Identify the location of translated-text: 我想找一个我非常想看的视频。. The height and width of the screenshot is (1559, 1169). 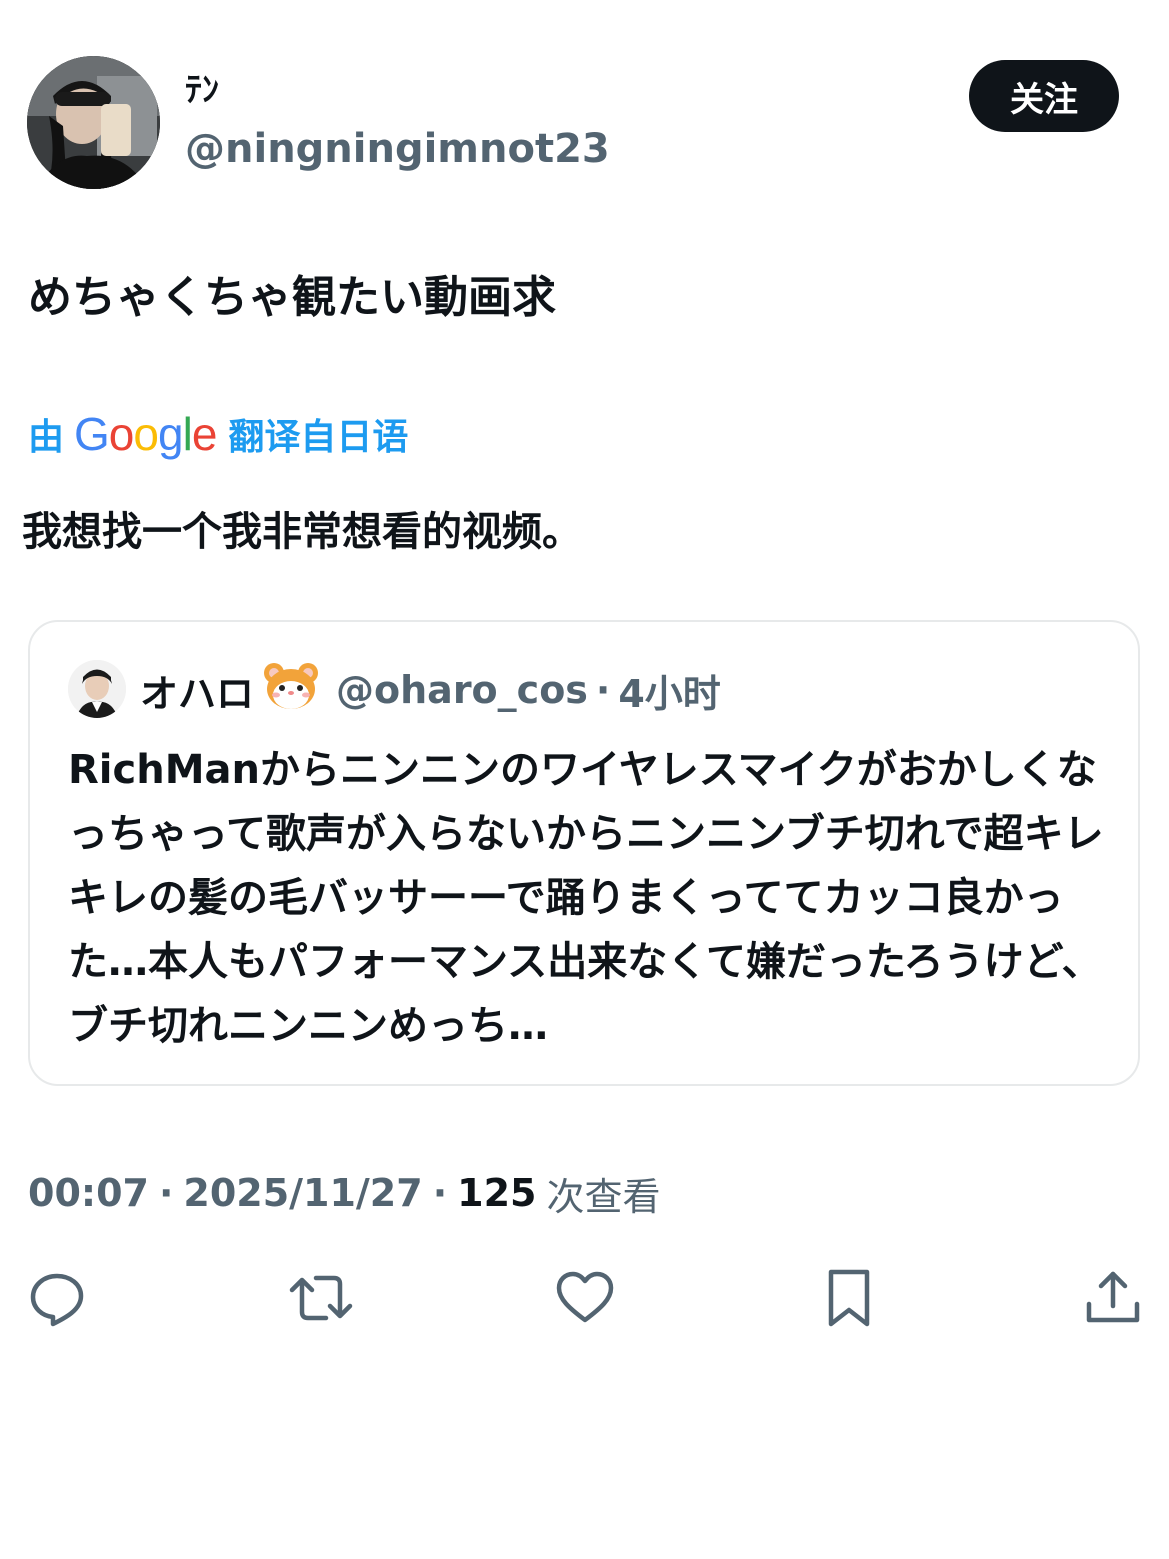
(302, 532).